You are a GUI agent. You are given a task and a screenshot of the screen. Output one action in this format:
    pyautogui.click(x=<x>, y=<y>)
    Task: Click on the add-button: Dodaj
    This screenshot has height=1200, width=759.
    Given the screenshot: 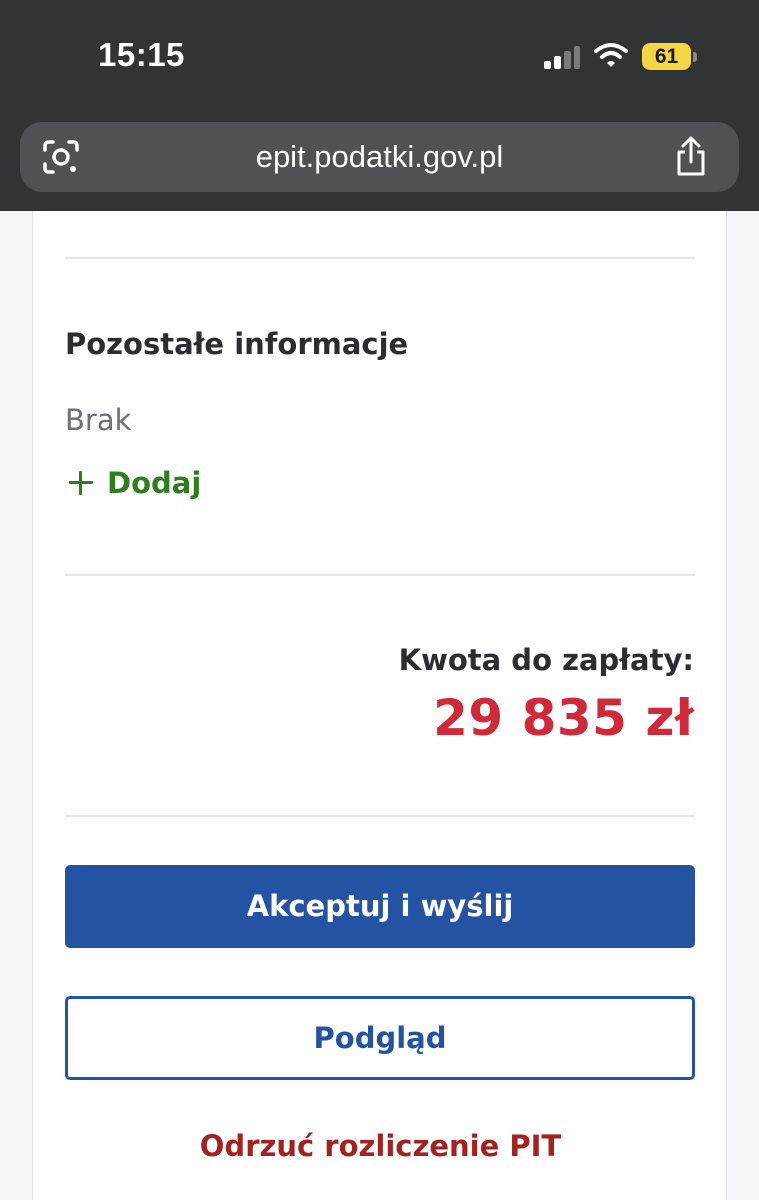 What is the action you would take?
    pyautogui.click(x=135, y=483)
    